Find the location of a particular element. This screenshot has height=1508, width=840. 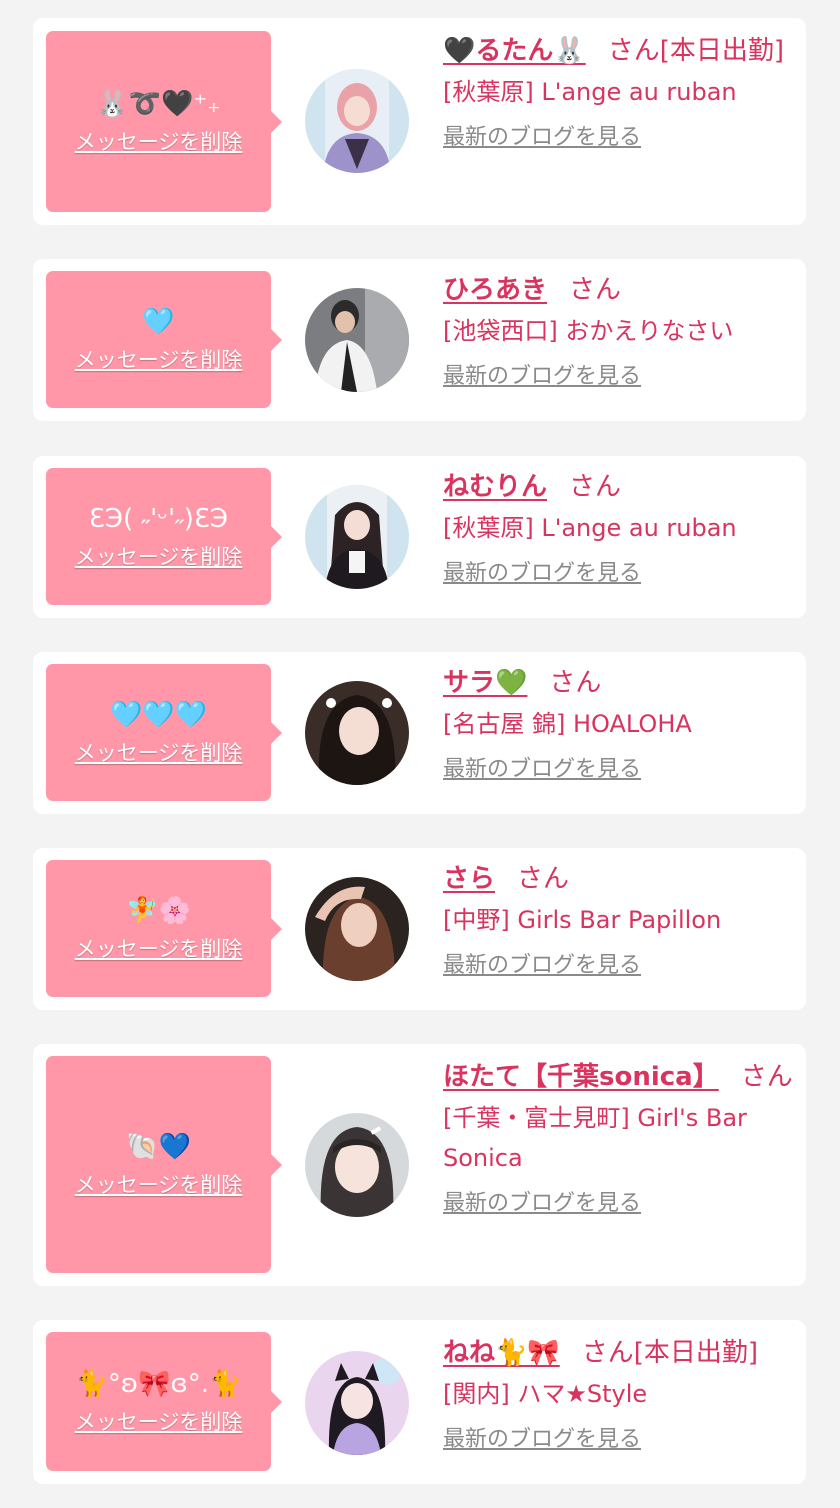

cast-info: サラ💚 さん [名古屋 錦] HOALOHA 最新のブログを見る is located at coordinates (618, 724).